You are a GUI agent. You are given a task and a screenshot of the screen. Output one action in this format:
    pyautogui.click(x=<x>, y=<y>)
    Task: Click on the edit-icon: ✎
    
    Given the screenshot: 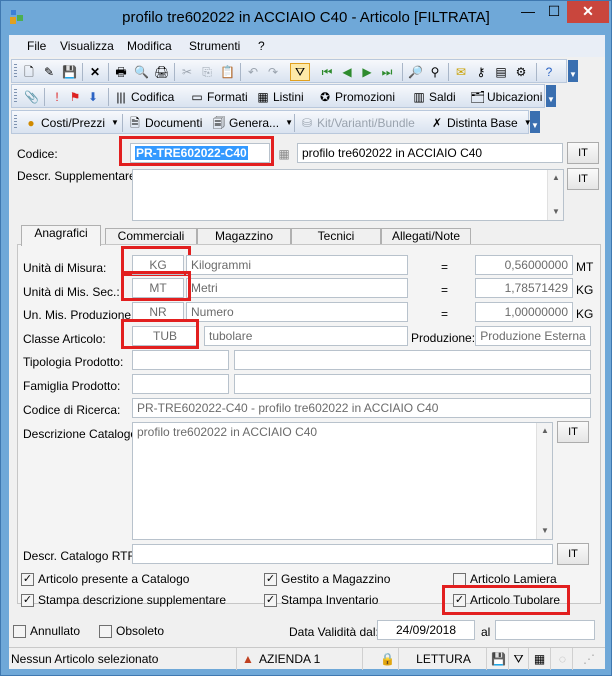 What is the action you would take?
    pyautogui.click(x=49, y=72)
    